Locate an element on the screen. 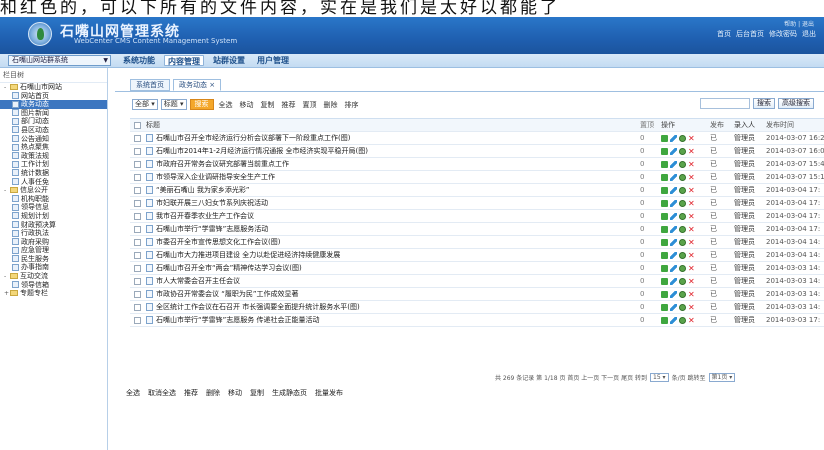 The width and height of the screenshot is (824, 450). per-page-select: 15 ▾ is located at coordinates (659, 377).